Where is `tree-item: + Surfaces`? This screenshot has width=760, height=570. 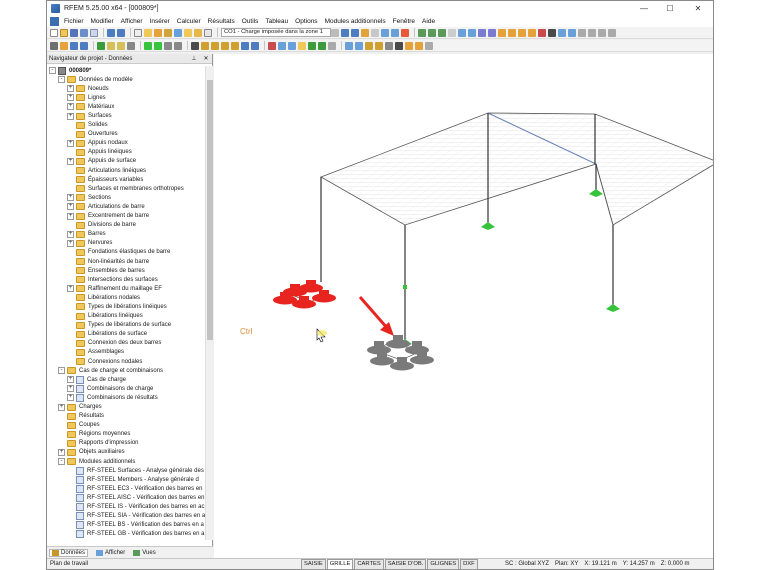
tree-item: + Surfaces is located at coordinates (126, 115).